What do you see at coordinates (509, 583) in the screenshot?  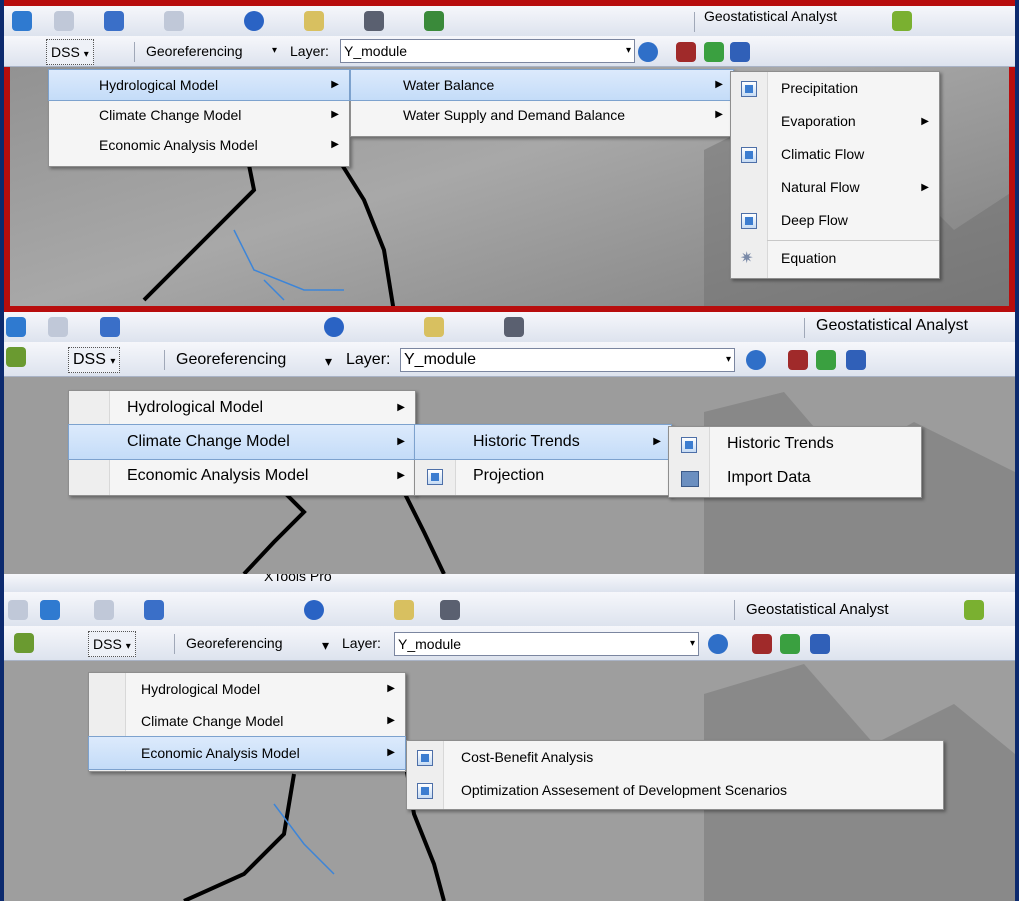 I see `toolbar-partial: XTools Pro` at bounding box center [509, 583].